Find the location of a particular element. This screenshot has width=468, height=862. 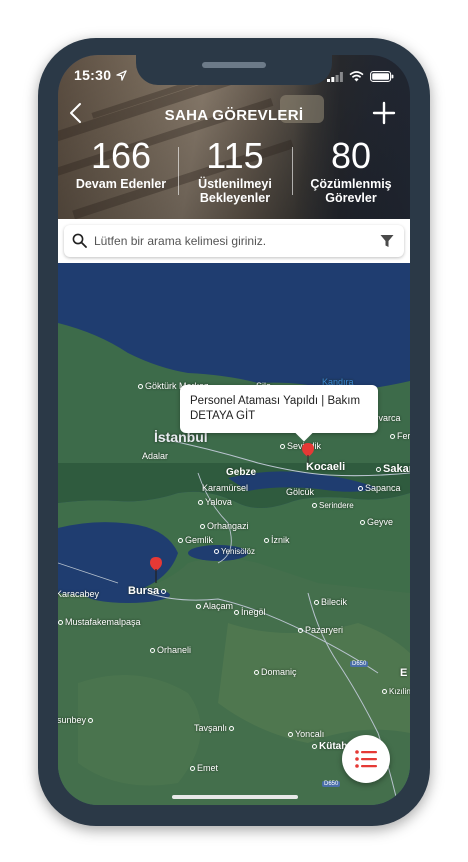

map-label: Tavşanlı is located at coordinates (215, 728).